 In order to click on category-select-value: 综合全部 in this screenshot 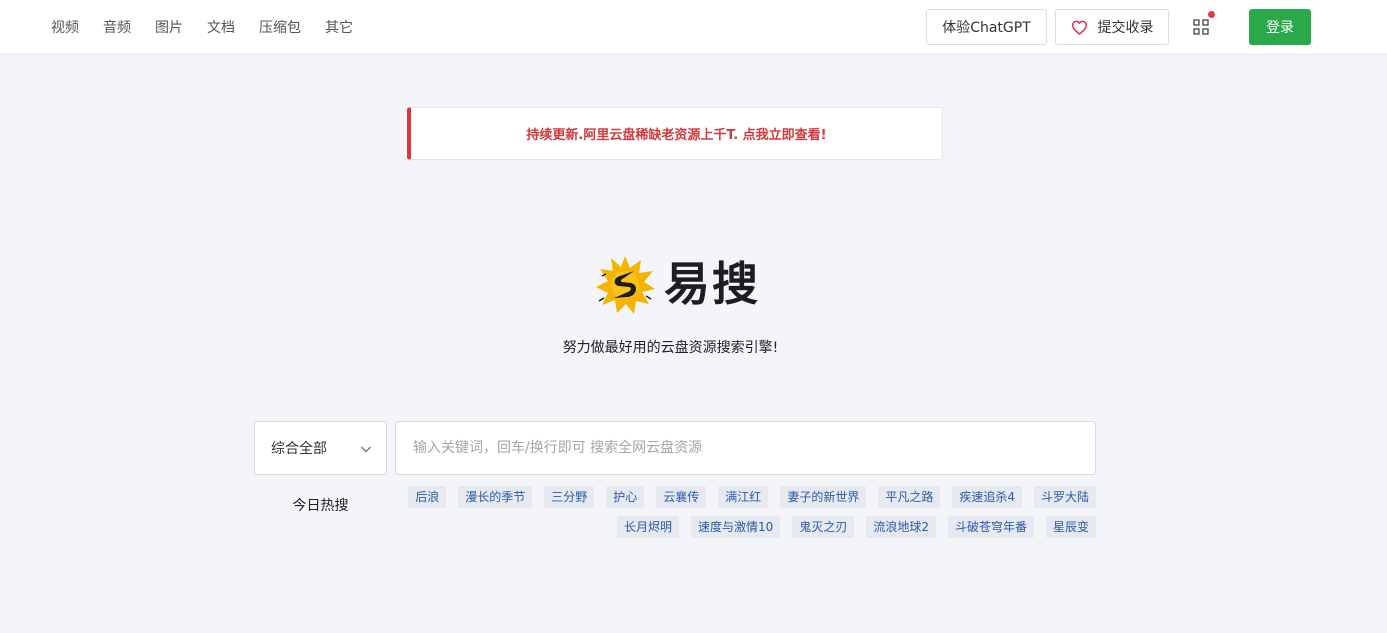, I will do `click(299, 449)`.